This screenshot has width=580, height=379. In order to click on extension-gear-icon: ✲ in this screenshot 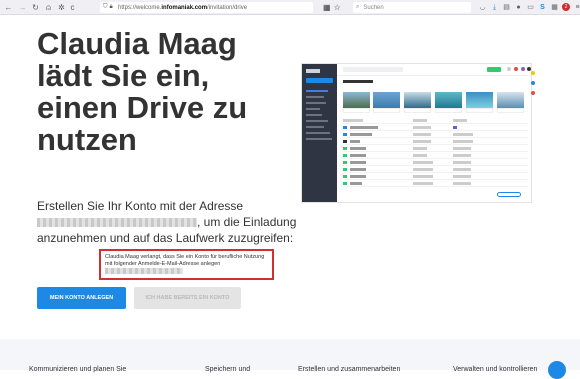, I will do `click(61, 7)`.